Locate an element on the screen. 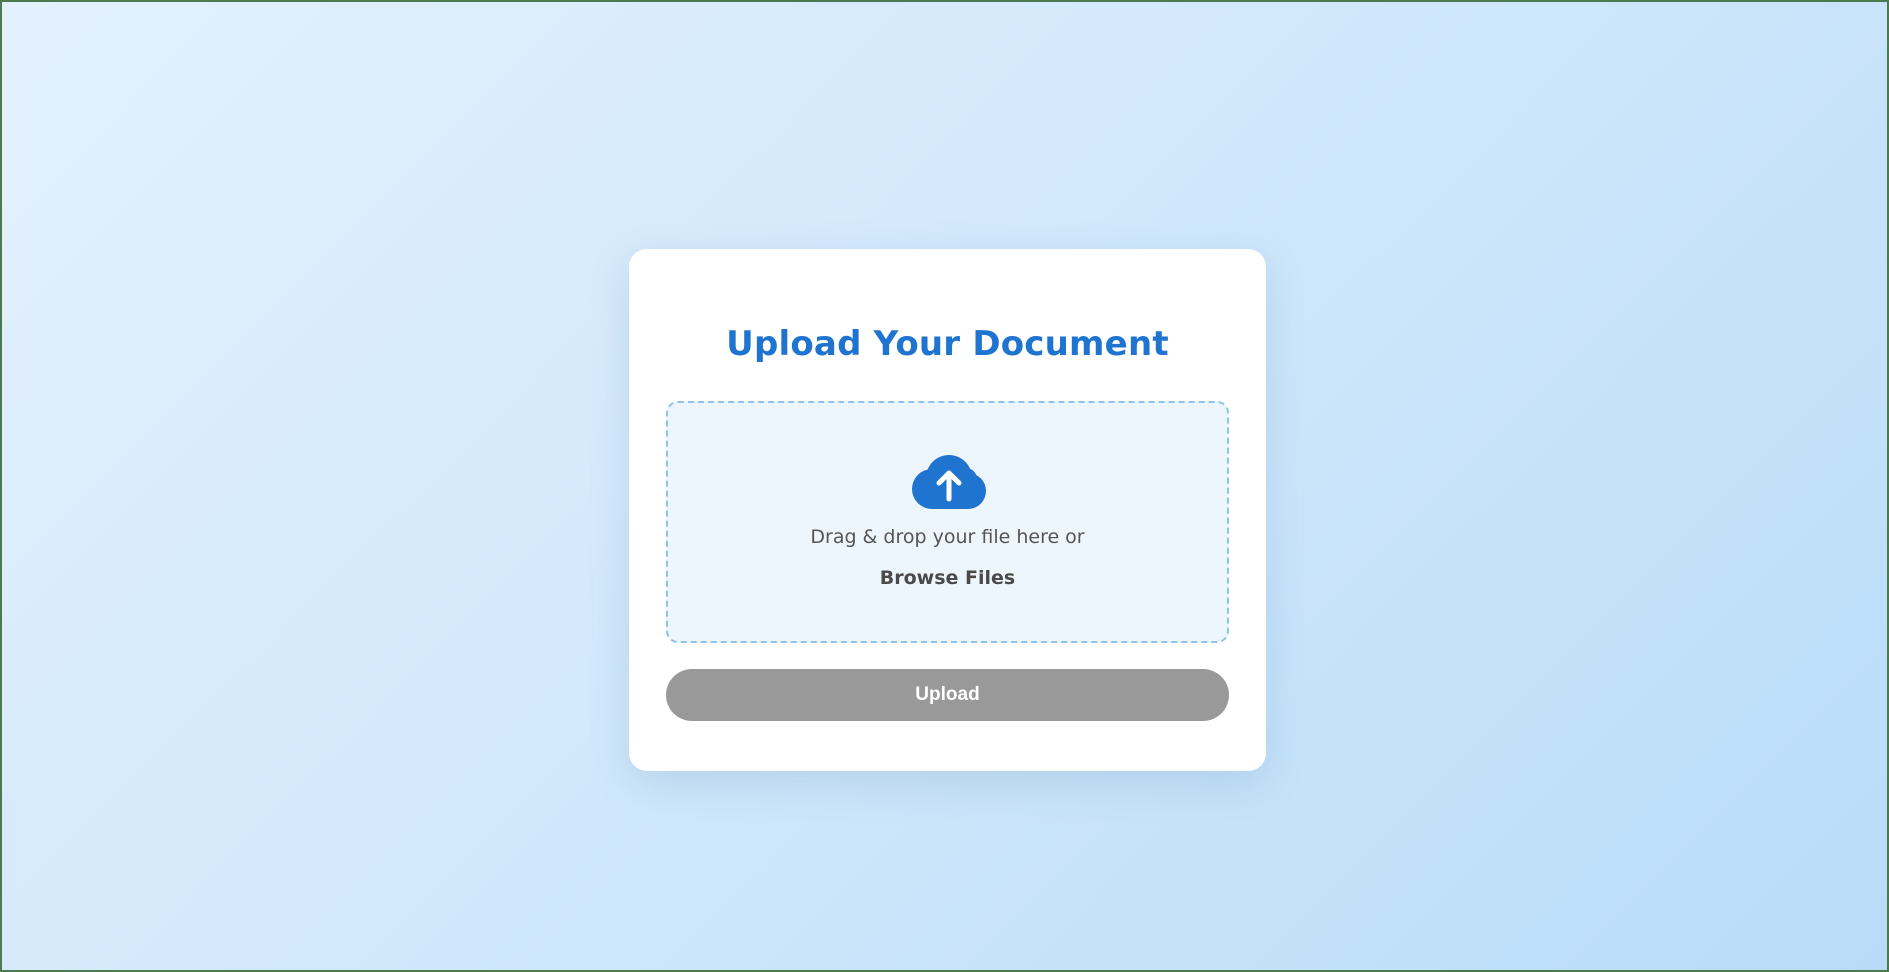 The height and width of the screenshot is (972, 1889). cloud-upload-icon is located at coordinates (949, 482).